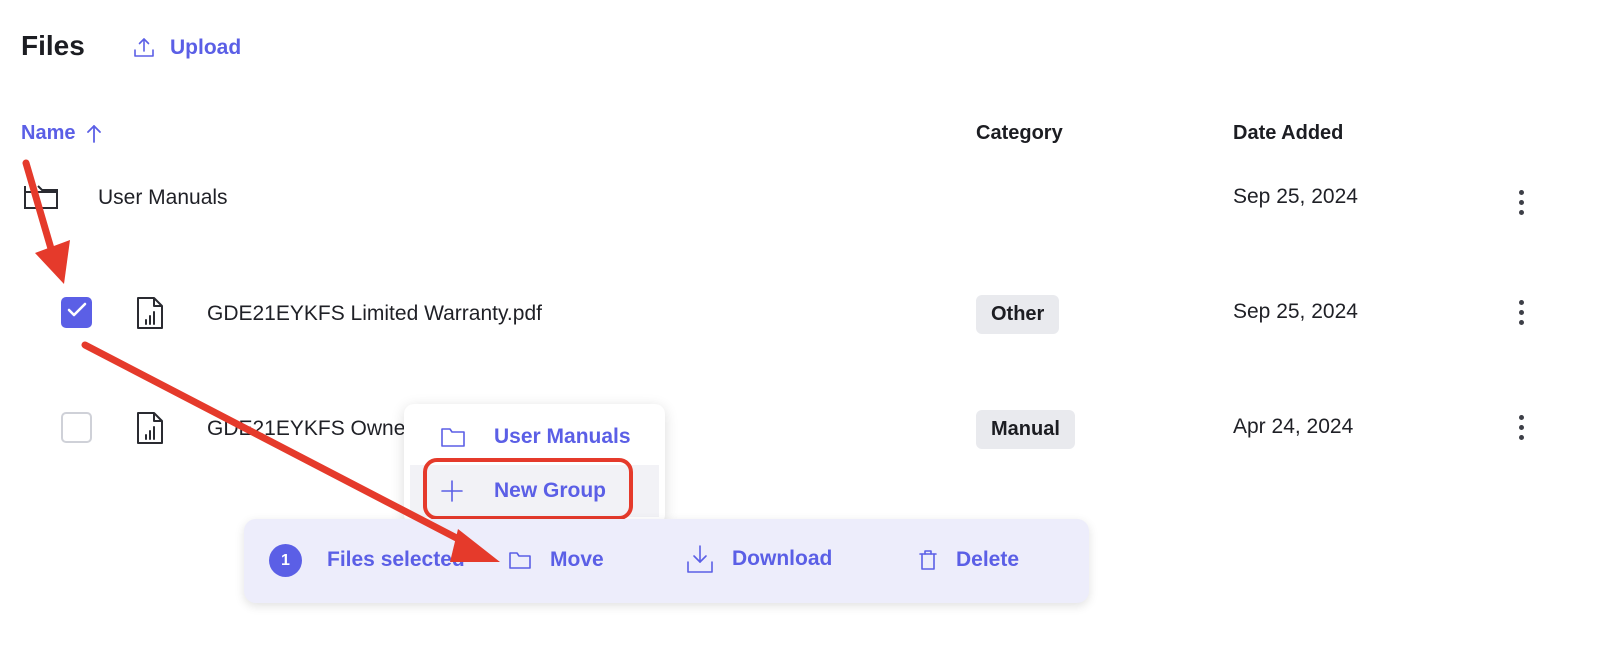  What do you see at coordinates (53, 45) in the screenshot?
I see `page-title: Files` at bounding box center [53, 45].